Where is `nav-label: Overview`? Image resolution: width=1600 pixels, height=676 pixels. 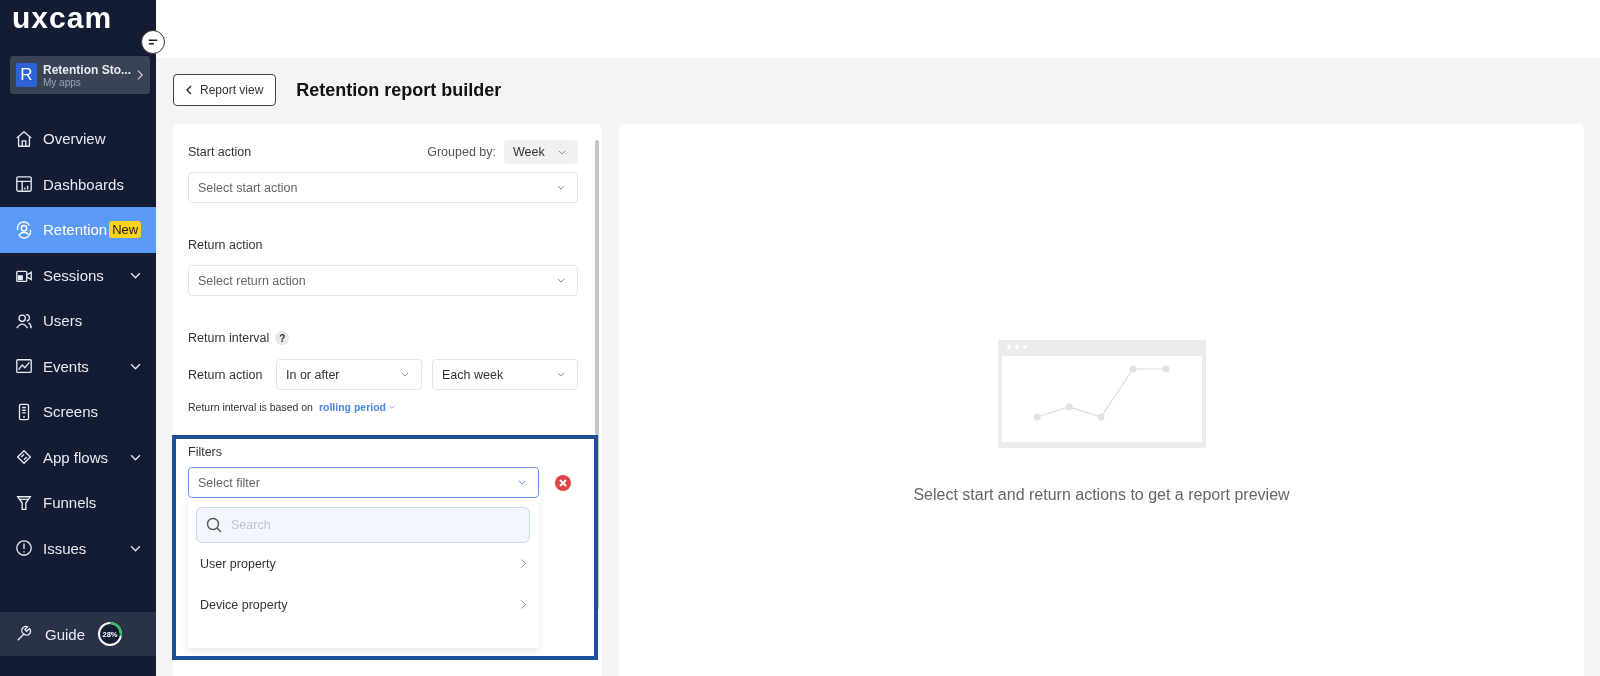 nav-label: Overview is located at coordinates (74, 139).